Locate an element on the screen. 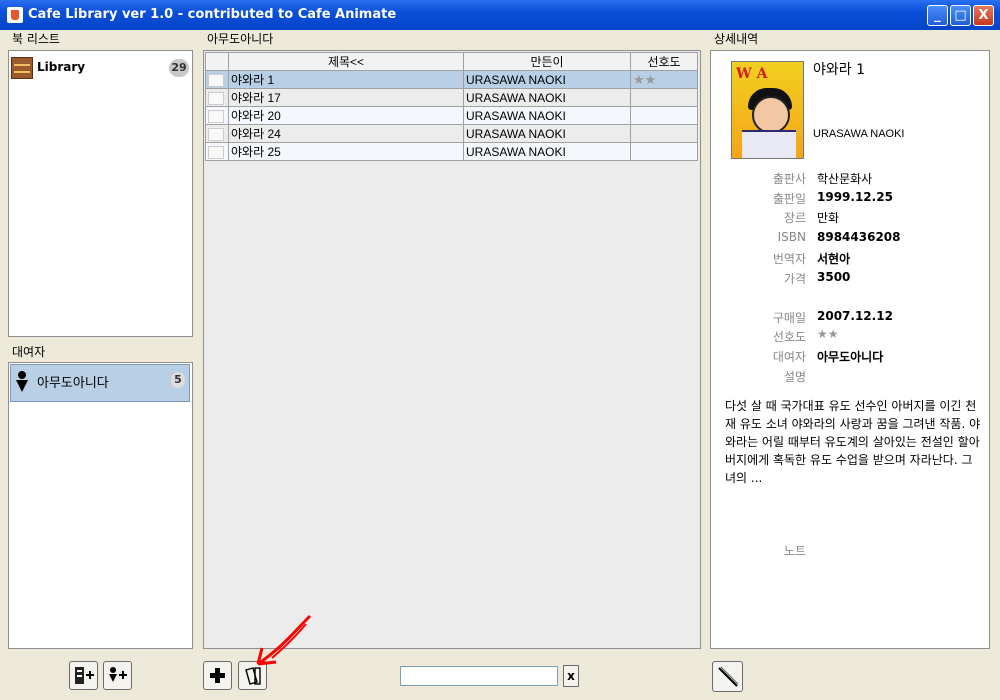 The height and width of the screenshot is (700, 1000). detail-author: URASAWA NAOKI is located at coordinates (859, 134).